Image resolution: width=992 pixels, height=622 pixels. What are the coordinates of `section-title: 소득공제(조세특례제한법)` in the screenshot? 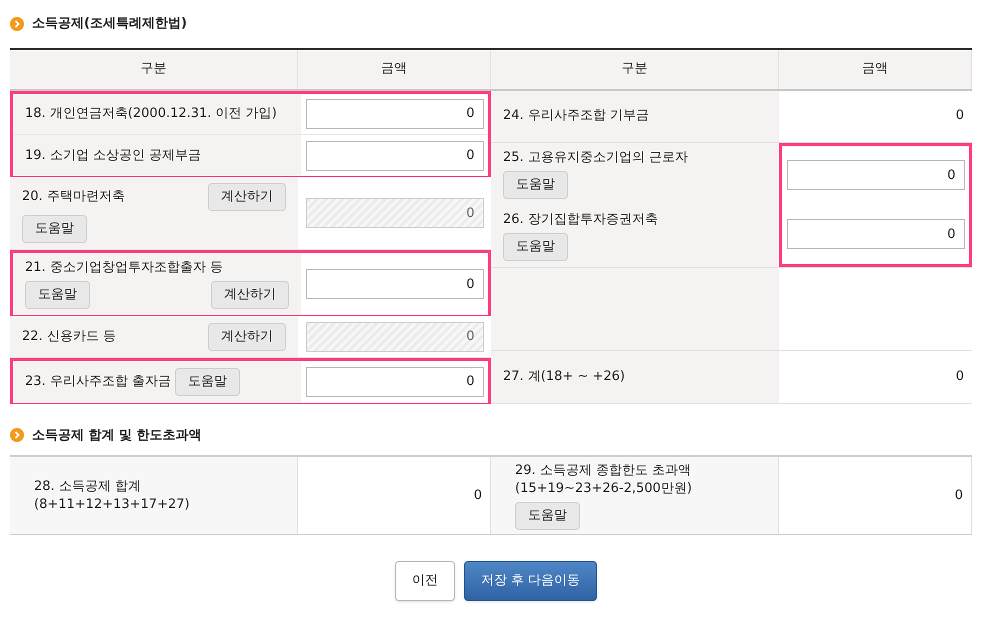 It's located at (109, 24).